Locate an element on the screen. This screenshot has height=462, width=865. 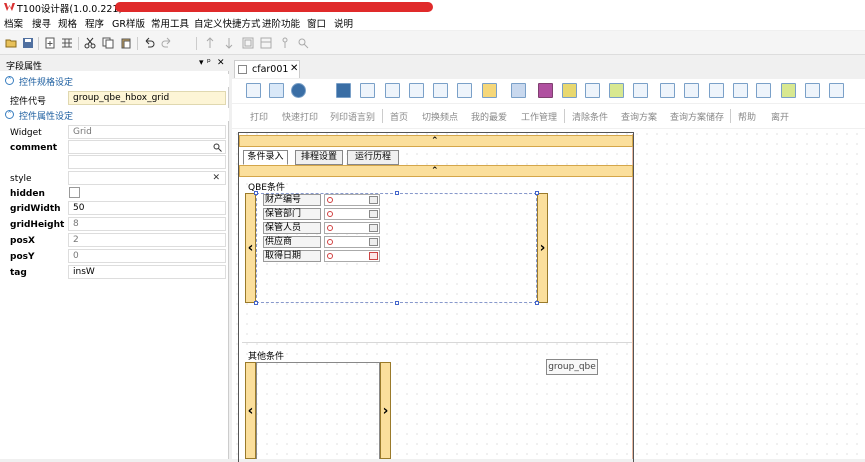
prop-posy-value: 0 is located at coordinates (147, 256).